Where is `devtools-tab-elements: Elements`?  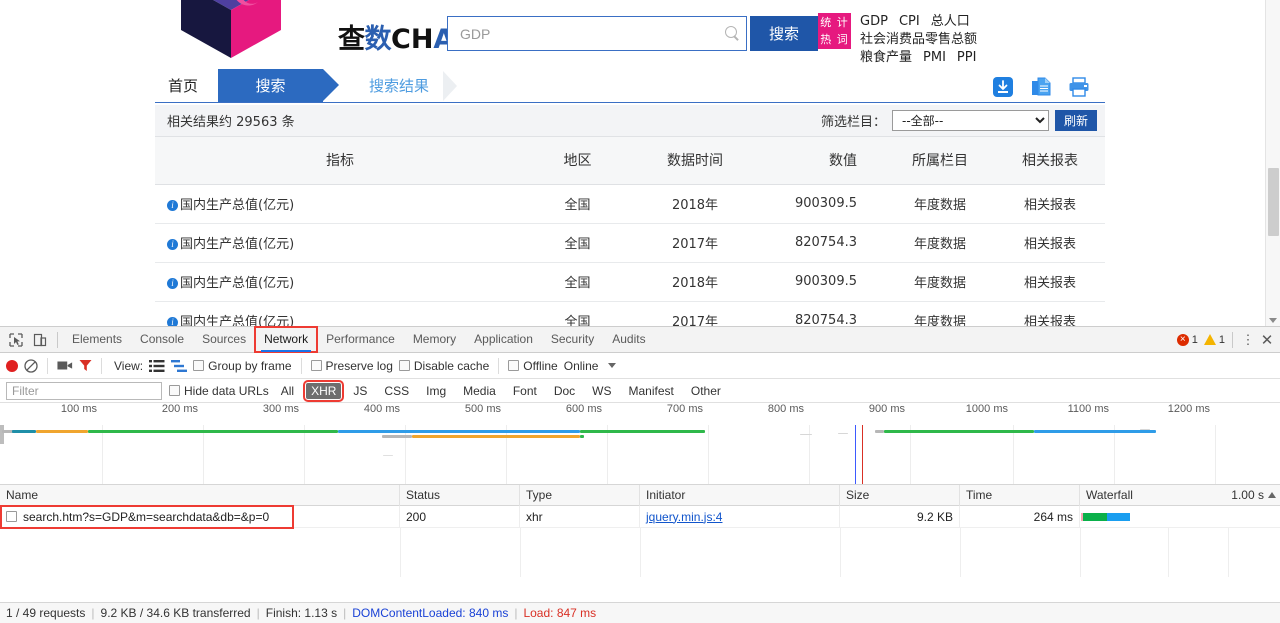 devtools-tab-elements: Elements is located at coordinates (97, 339).